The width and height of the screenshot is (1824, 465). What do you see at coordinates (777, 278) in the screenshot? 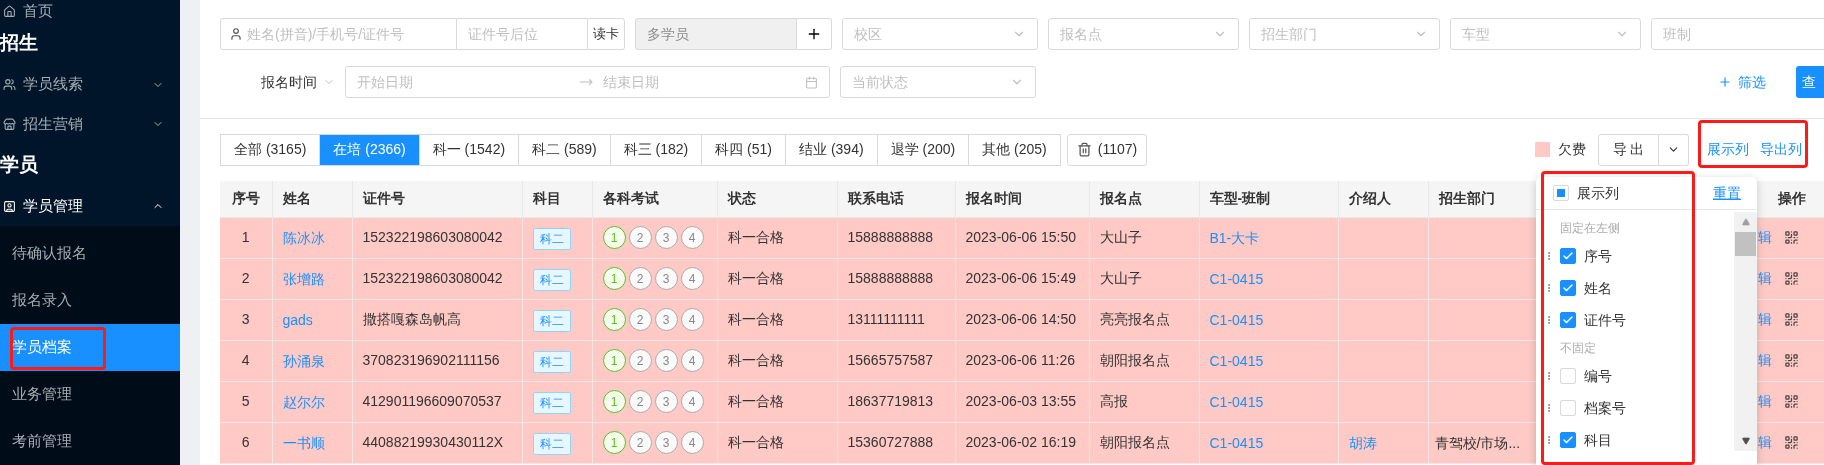
I see `table-cell: 科一合格` at bounding box center [777, 278].